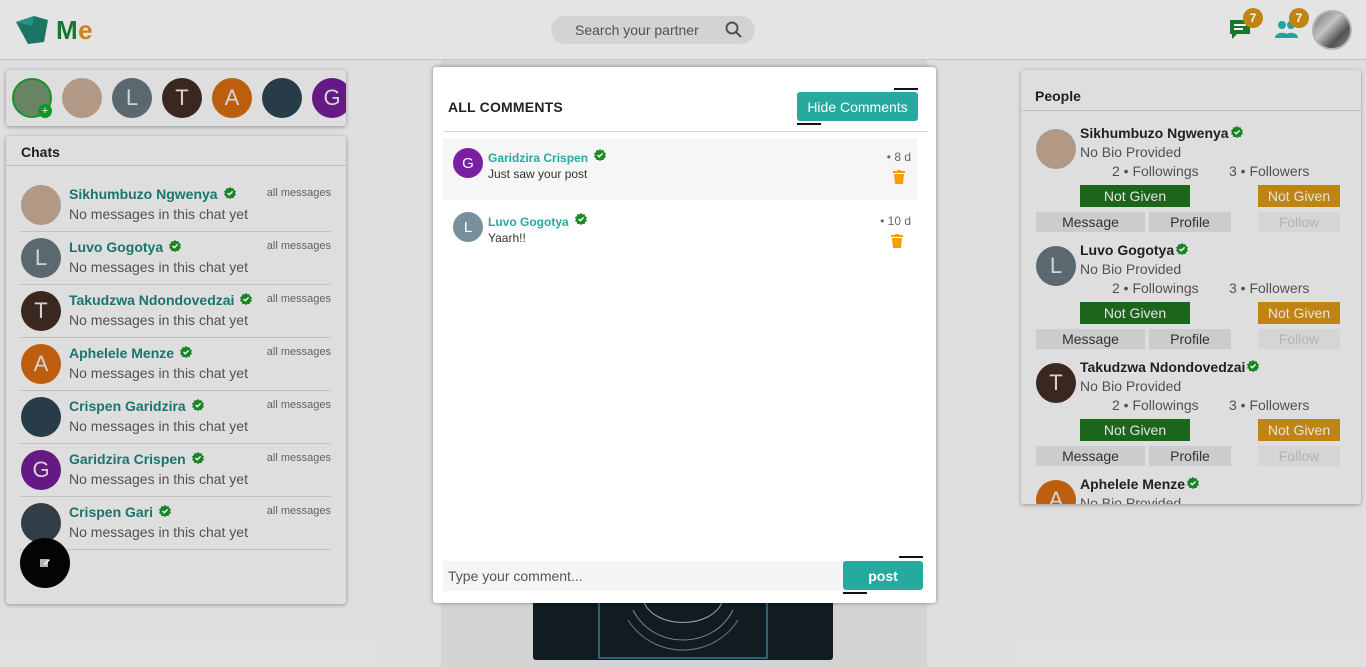 This screenshot has width=1366, height=667. I want to click on comment-time: • 10 d, so click(895, 221).